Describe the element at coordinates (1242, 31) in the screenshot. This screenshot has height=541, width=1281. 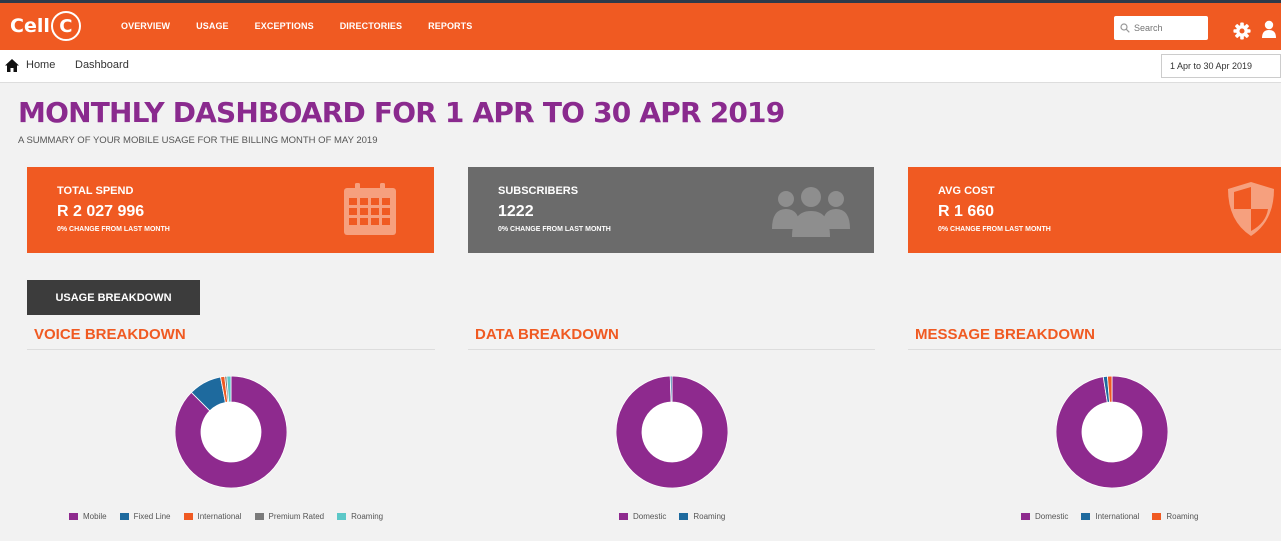
I see `gear-icon` at that location.